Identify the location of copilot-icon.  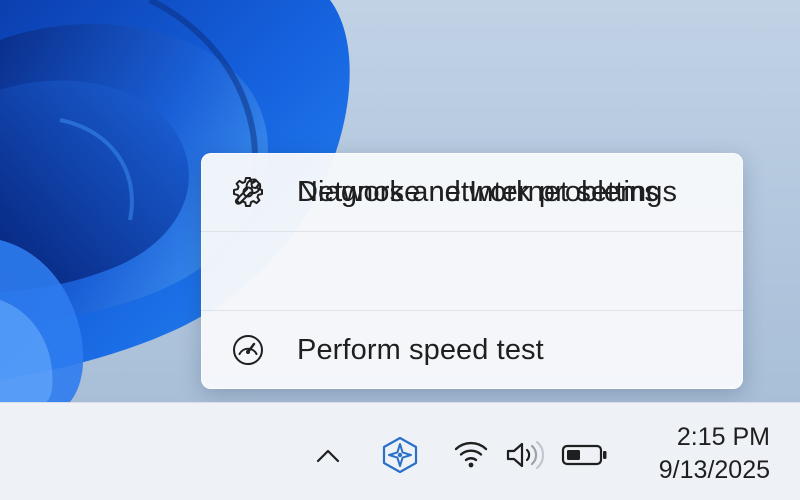
(400, 455).